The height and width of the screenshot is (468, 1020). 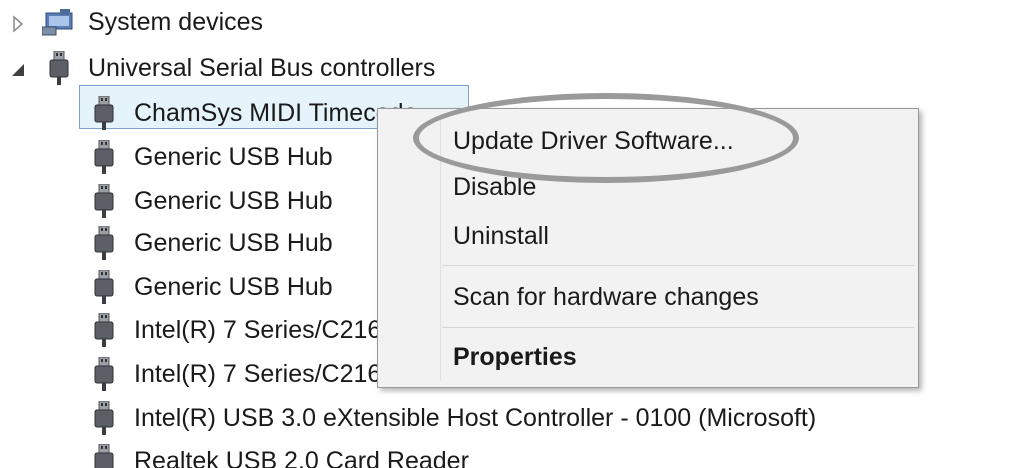 What do you see at coordinates (301, 457) in the screenshot?
I see `tree-row-label: Realtek USB 2.0 Card Reader` at bounding box center [301, 457].